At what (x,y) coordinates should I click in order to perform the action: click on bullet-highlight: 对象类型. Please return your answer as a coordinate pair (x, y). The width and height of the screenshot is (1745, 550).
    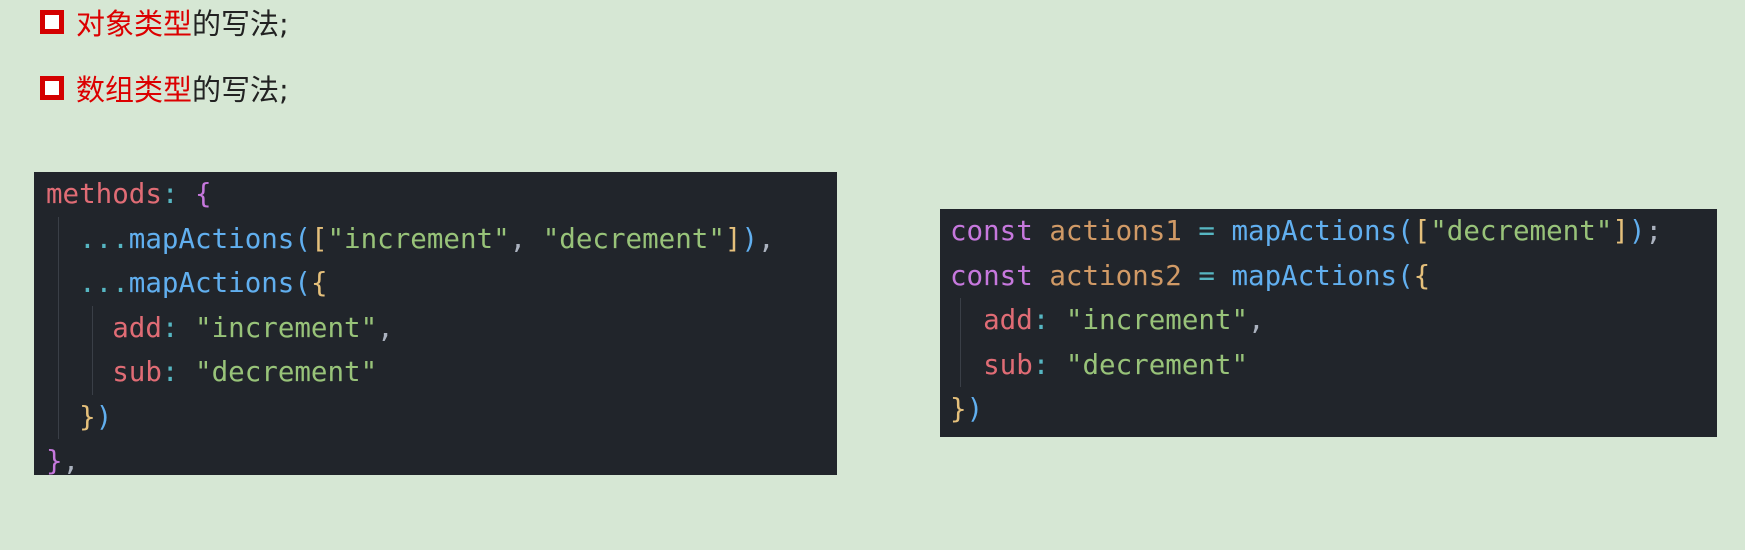
    Looking at the image, I should click on (134, 24).